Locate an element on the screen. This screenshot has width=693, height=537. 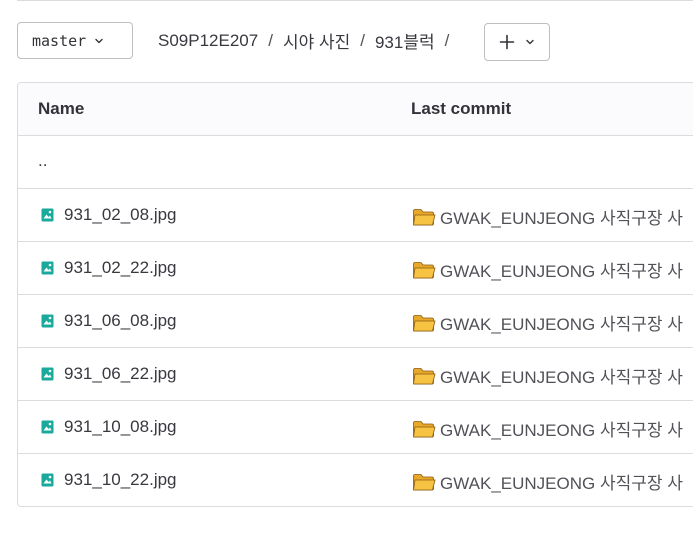
column-header-name: Name is located at coordinates (61, 108).